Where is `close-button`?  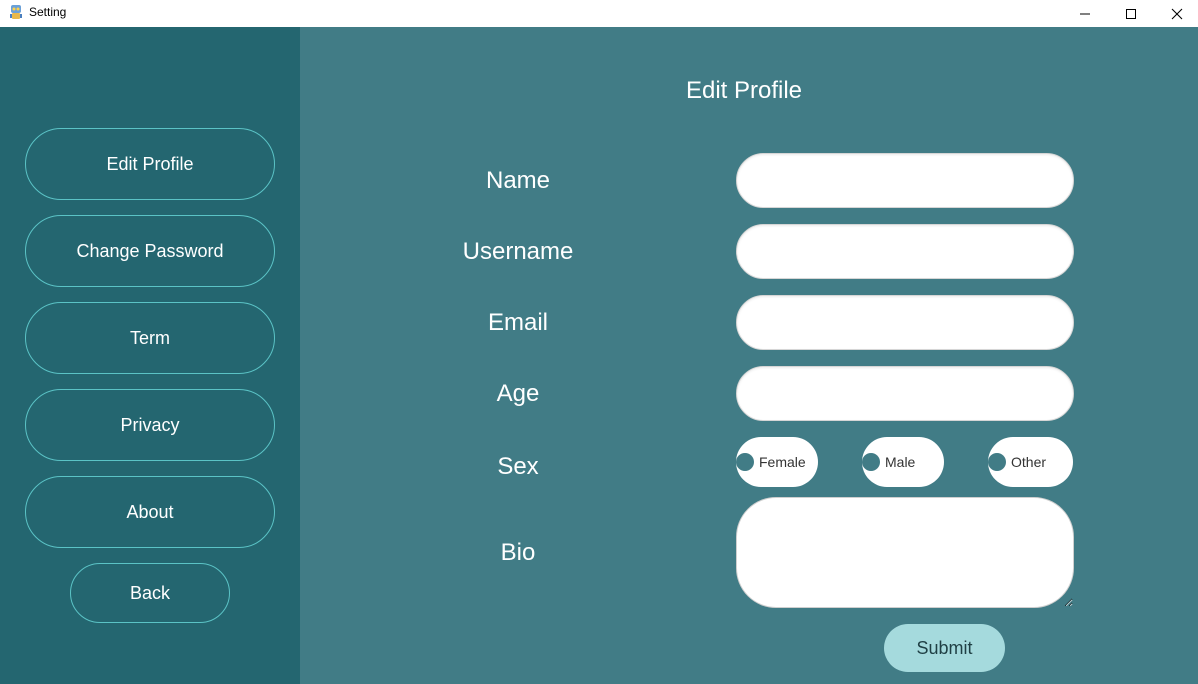
close-button is located at coordinates (1176, 13).